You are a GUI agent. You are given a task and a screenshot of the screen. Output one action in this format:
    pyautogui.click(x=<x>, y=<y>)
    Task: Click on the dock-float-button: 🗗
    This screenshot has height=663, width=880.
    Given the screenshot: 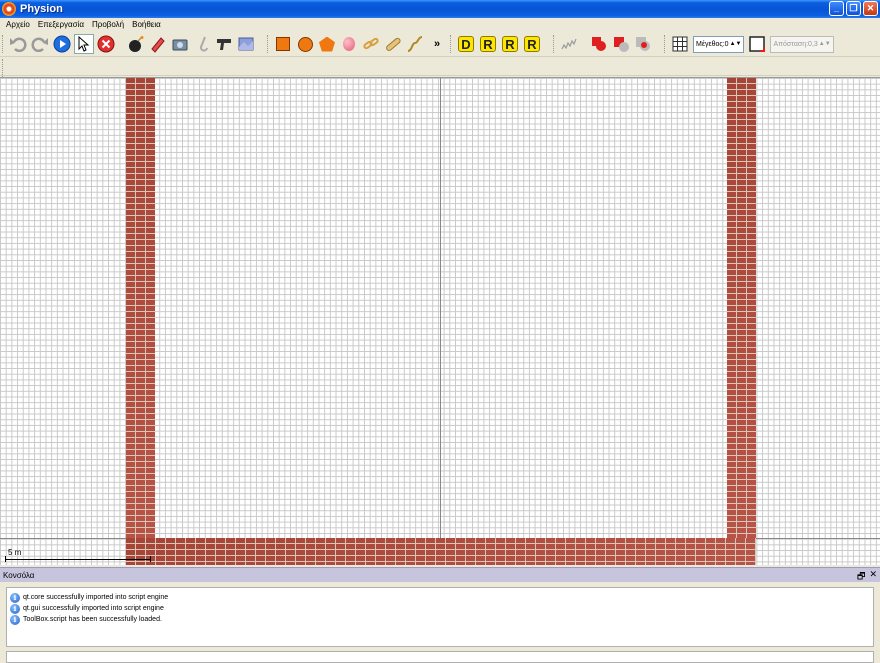 What is the action you would take?
    pyautogui.click(x=861, y=577)
    